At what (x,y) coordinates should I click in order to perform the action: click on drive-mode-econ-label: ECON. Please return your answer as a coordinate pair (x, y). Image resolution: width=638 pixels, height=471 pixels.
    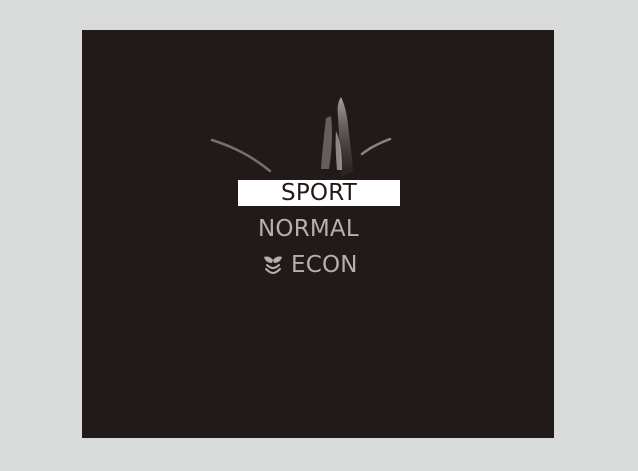
    Looking at the image, I should click on (324, 265).